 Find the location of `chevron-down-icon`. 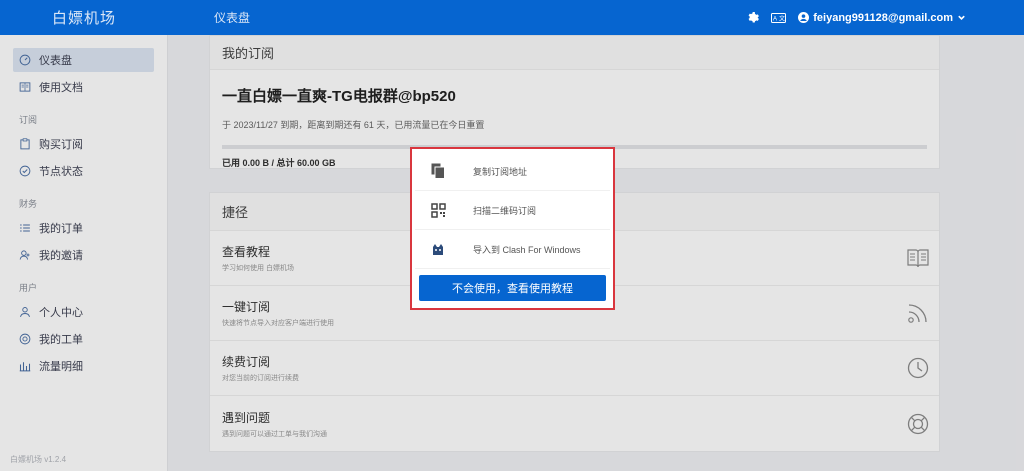

chevron-down-icon is located at coordinates (961, 17).